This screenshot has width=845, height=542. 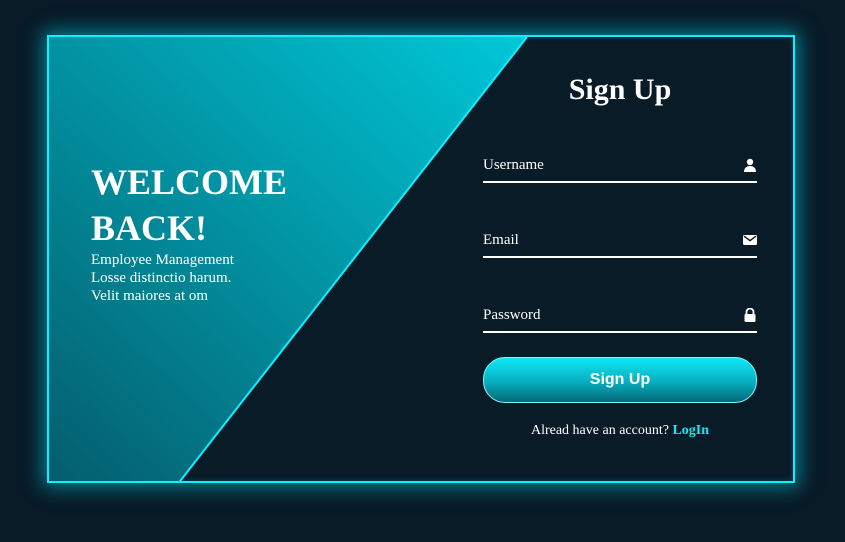 I want to click on welcome-heading: WELCOME BACK!, so click(x=189, y=205).